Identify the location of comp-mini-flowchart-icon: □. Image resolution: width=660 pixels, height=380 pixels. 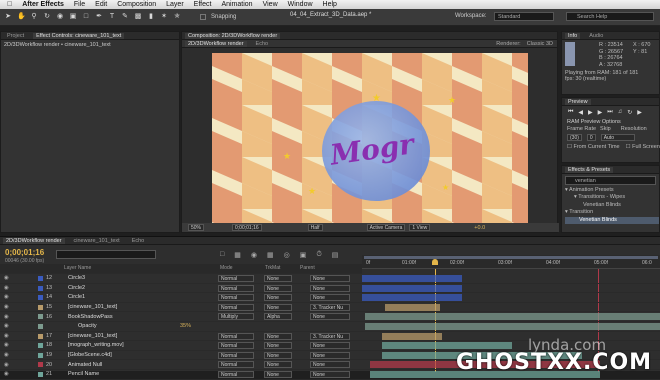
(222, 255).